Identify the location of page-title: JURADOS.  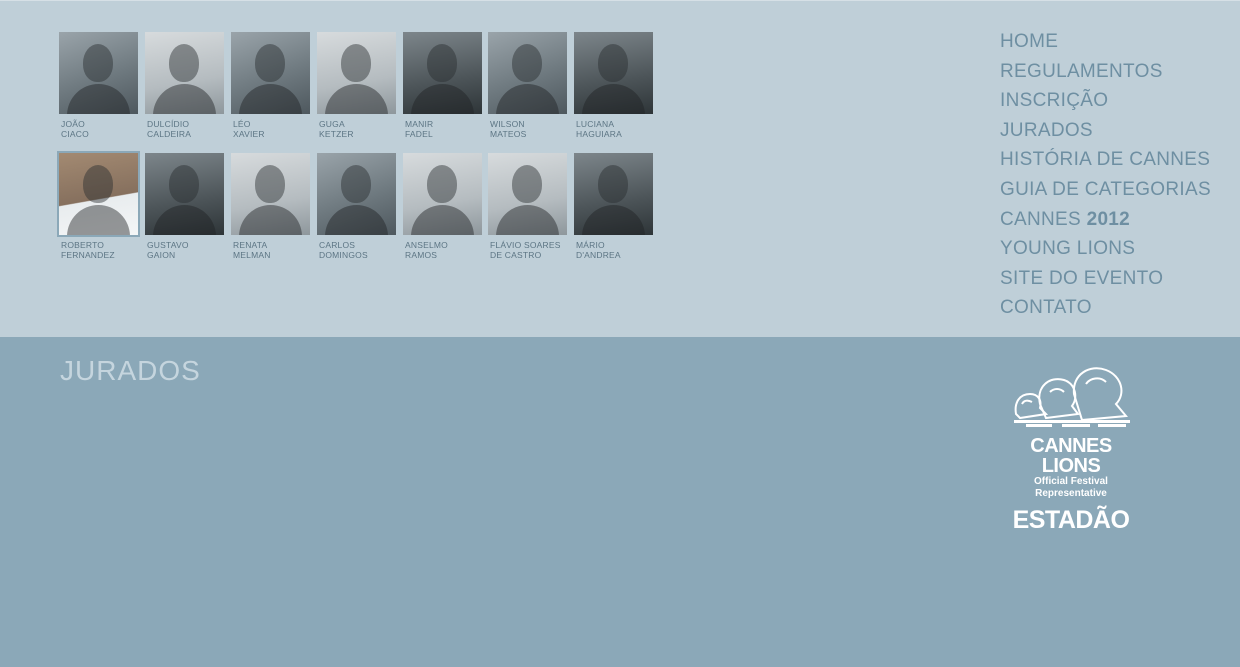
(130, 370).